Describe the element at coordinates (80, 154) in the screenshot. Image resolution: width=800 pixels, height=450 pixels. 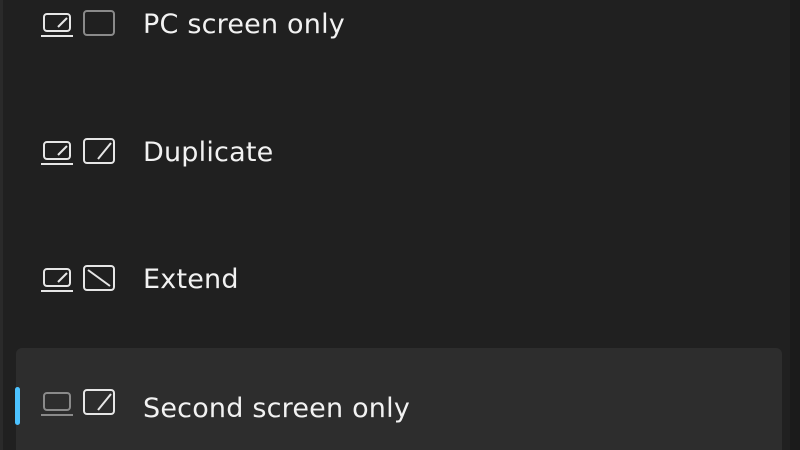
I see `duplicate-icon` at that location.